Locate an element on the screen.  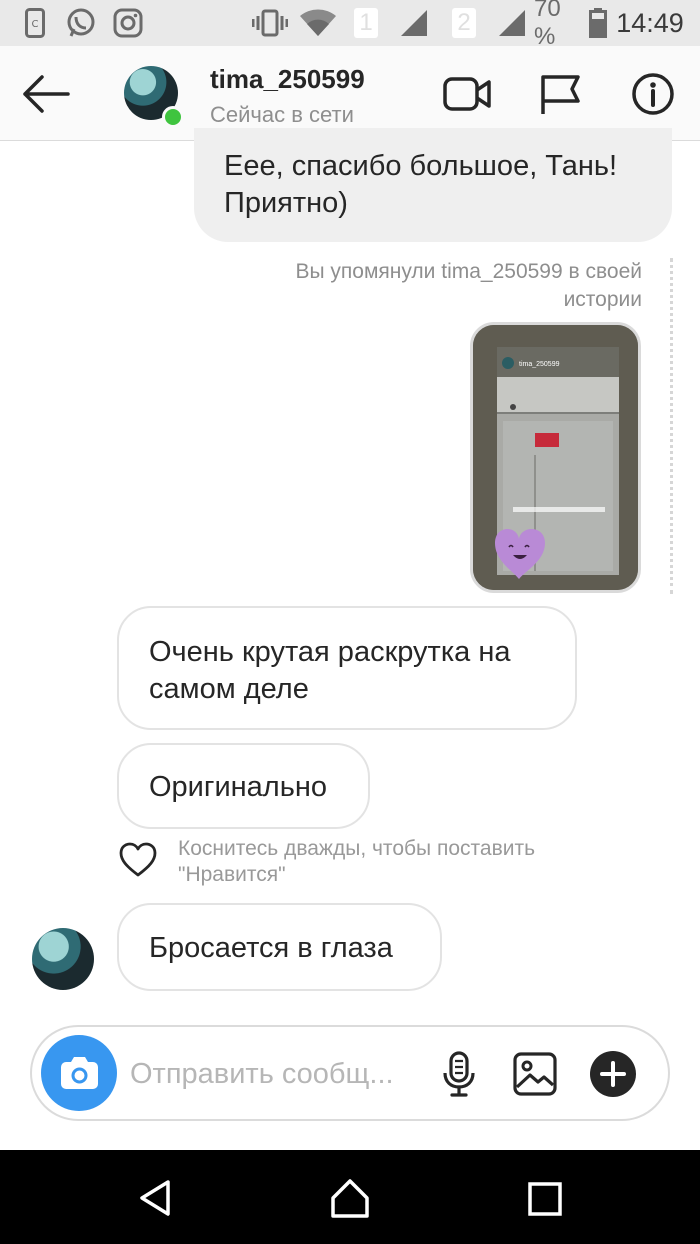
online-indicator is located at coordinates (173, 117).